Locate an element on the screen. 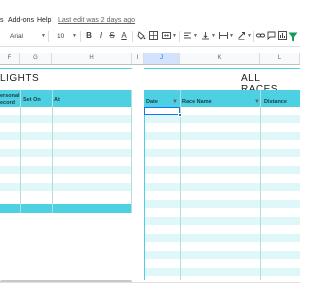 The image size is (320, 301). toolbar: Arial ▼ 10 ▼ B I S A ▼ ▼ ▼ ▼ ▼ is located at coordinates (150, 37).